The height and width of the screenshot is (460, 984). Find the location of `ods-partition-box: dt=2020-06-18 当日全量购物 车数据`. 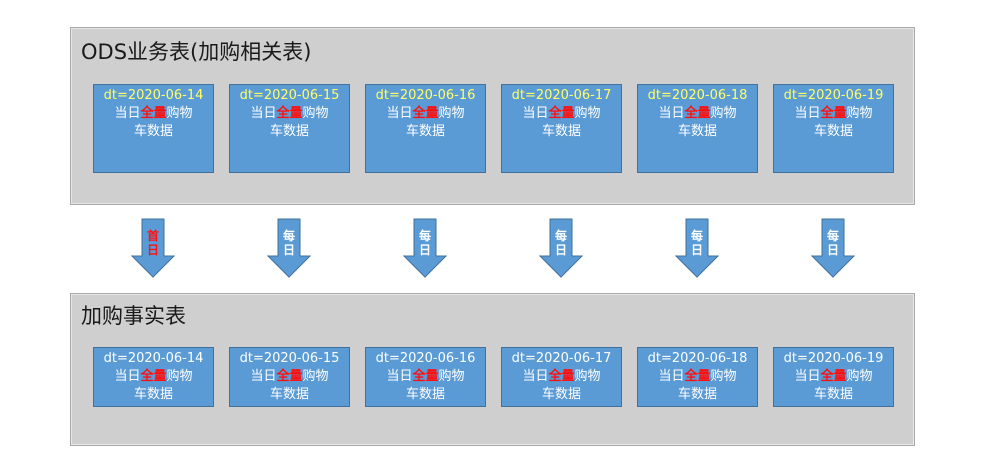

ods-partition-box: dt=2020-06-18 当日全量购物 车数据 is located at coordinates (697, 128).